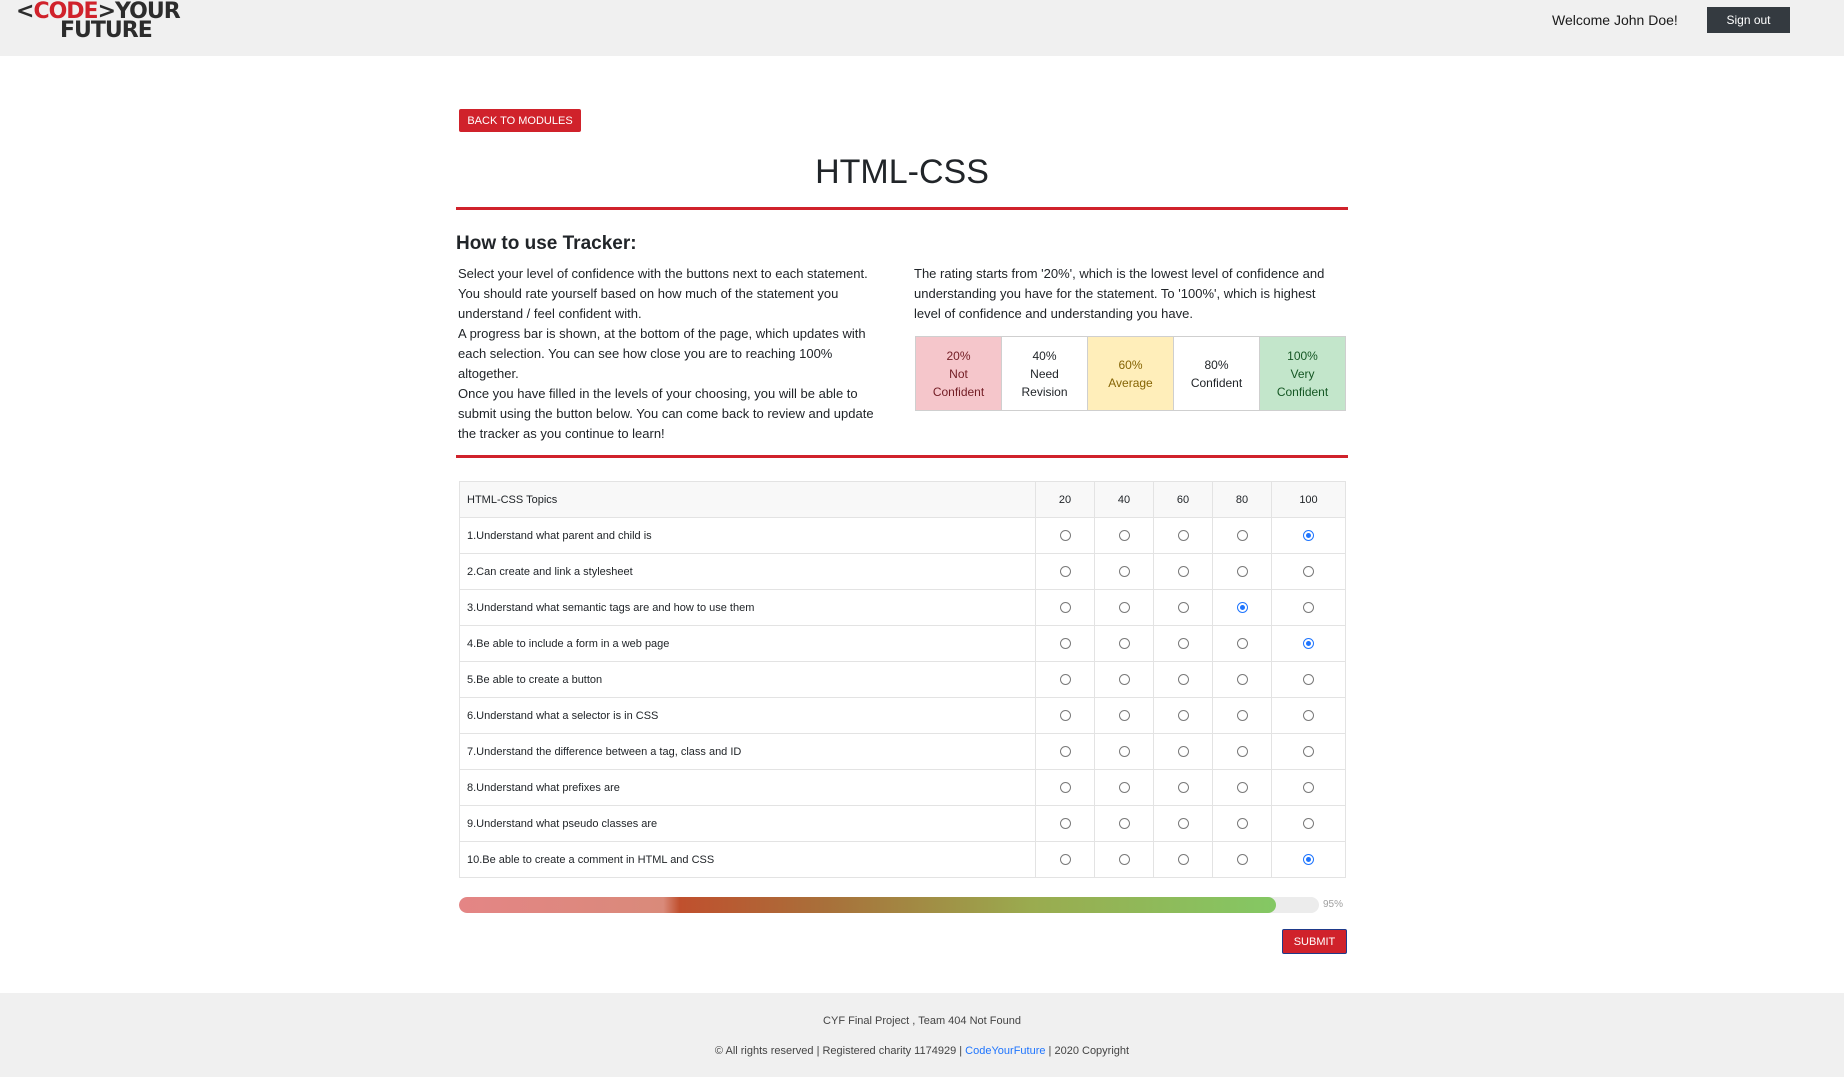  Describe the element at coordinates (1314, 941) in the screenshot. I see `submit-button: SUBMIT` at that location.